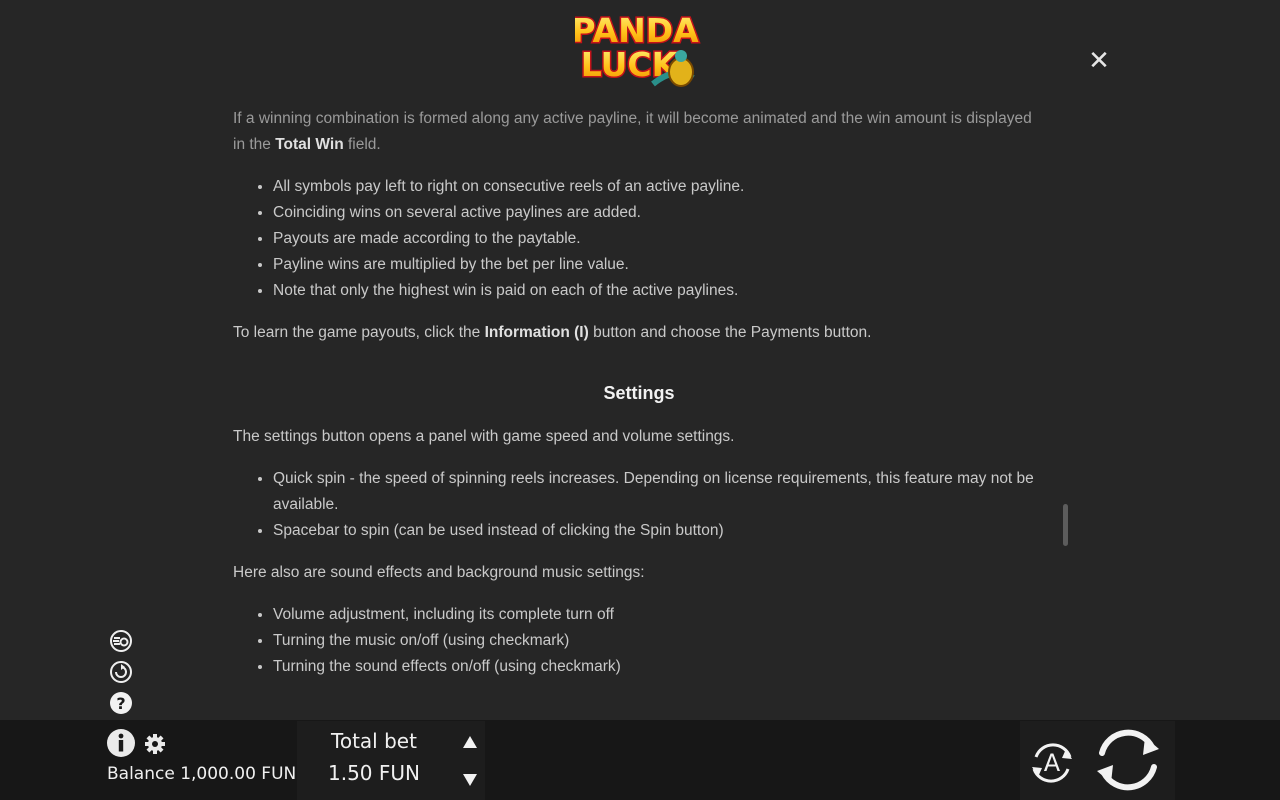 The height and width of the screenshot is (800, 1280). What do you see at coordinates (155, 744) in the screenshot?
I see `gear-icon` at bounding box center [155, 744].